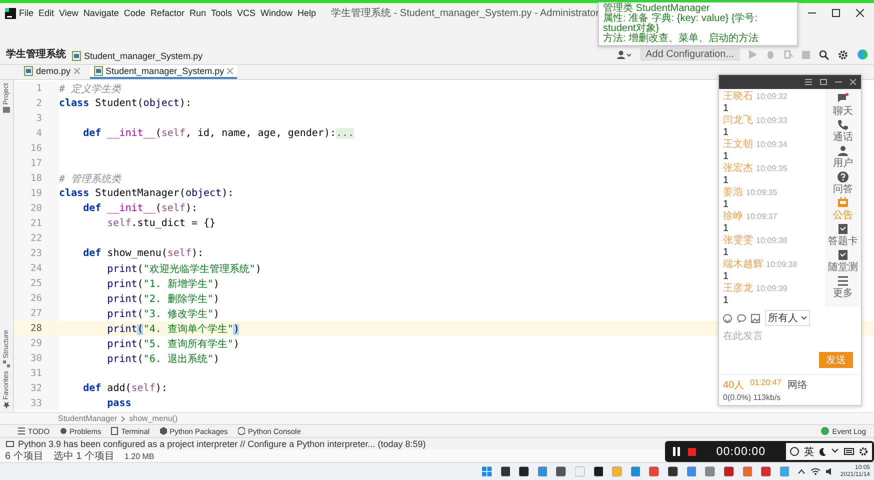  Describe the element at coordinates (772, 96) in the screenshot. I see `message-time: 10:09:32` at that location.